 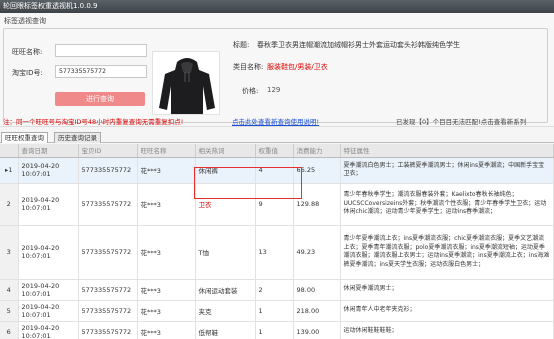 I want to click on row-number: 4, so click(x=9, y=290).